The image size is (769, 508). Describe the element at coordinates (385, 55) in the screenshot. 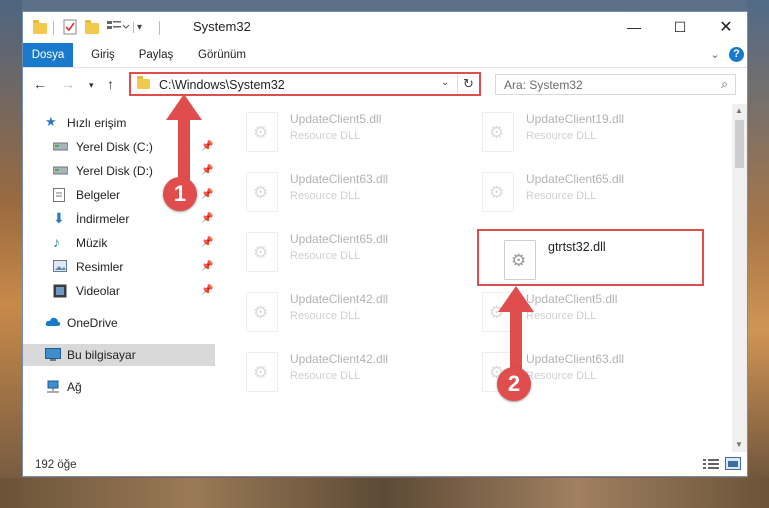

I see `ribbon: Dosya Giriş Paylaş Görünüm ⌄ ?` at that location.